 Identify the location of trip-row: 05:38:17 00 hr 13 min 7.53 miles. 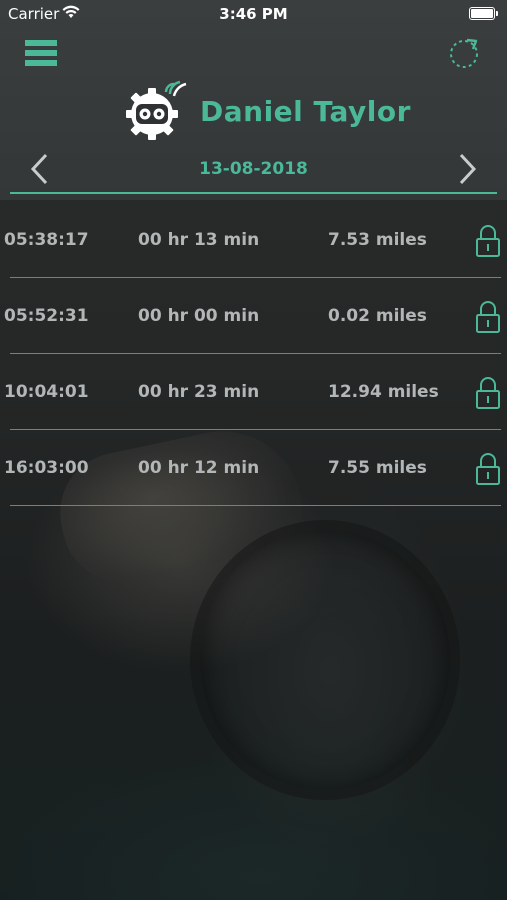
(253, 240).